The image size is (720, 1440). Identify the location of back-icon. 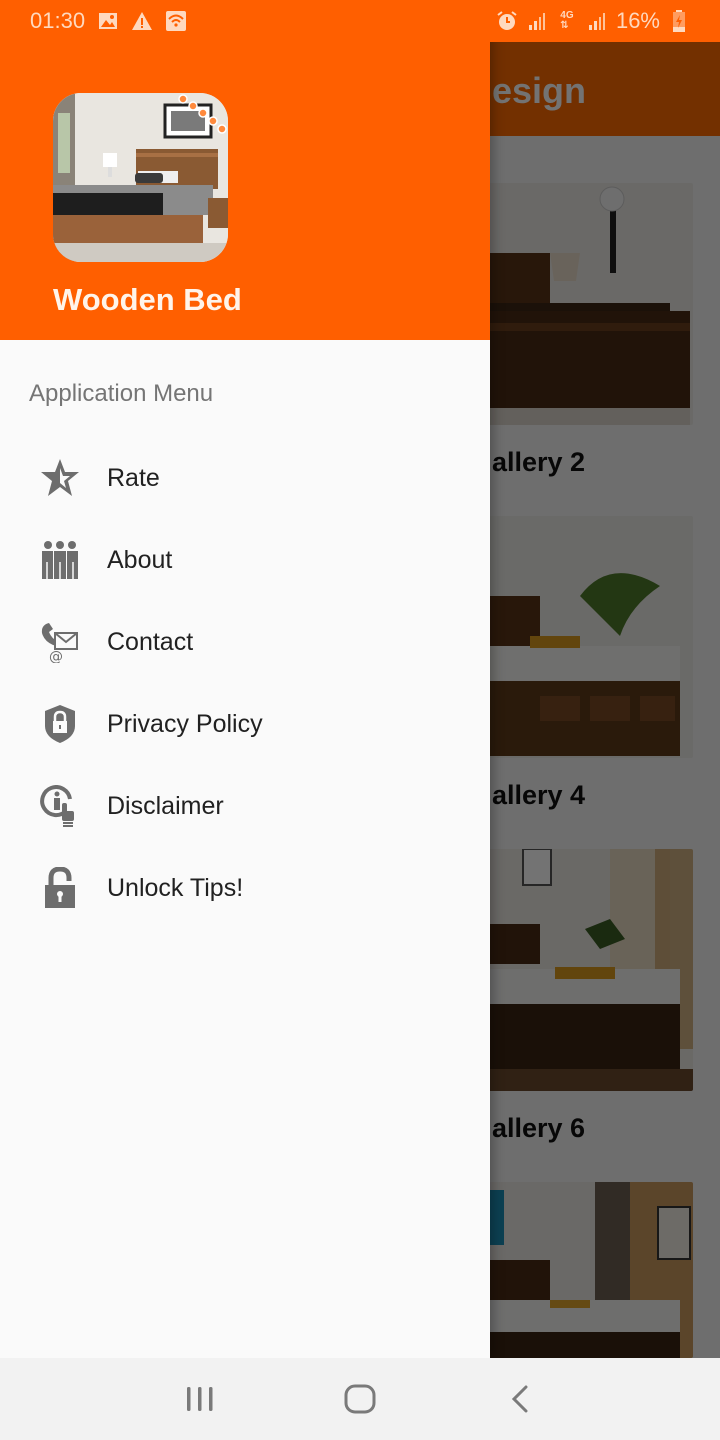
(519, 1399).